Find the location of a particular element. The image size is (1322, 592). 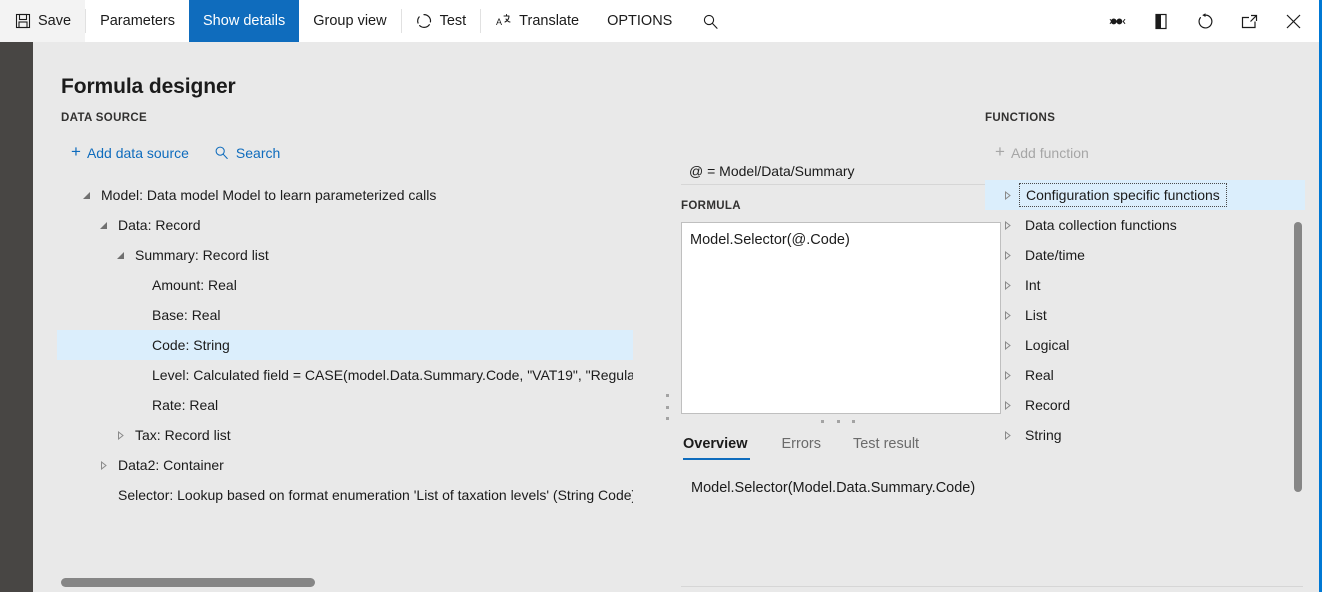

tree-node-label: Summary: Record list is located at coordinates (202, 255).